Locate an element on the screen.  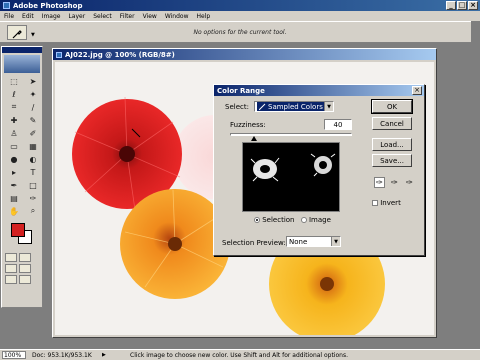
image-radio-label: Image is located at coordinates (319, 220).